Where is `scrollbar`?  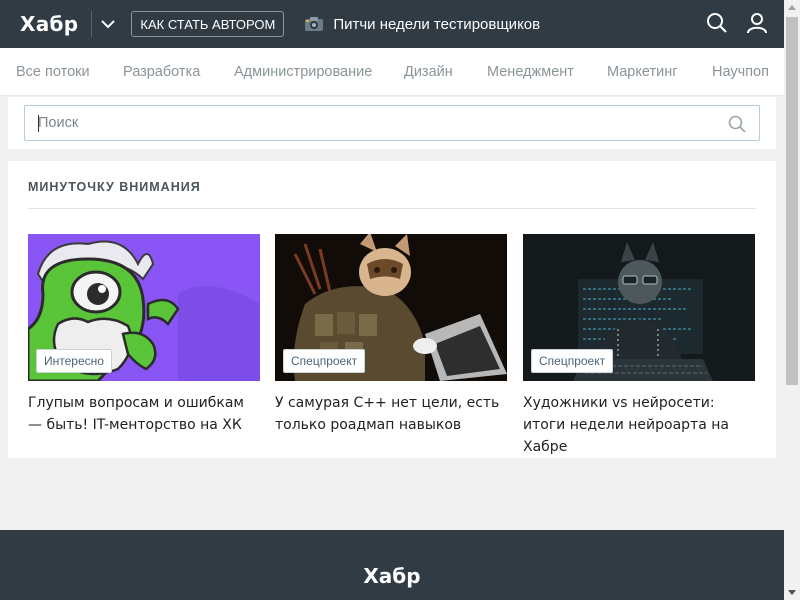
scrollbar is located at coordinates (792, 300).